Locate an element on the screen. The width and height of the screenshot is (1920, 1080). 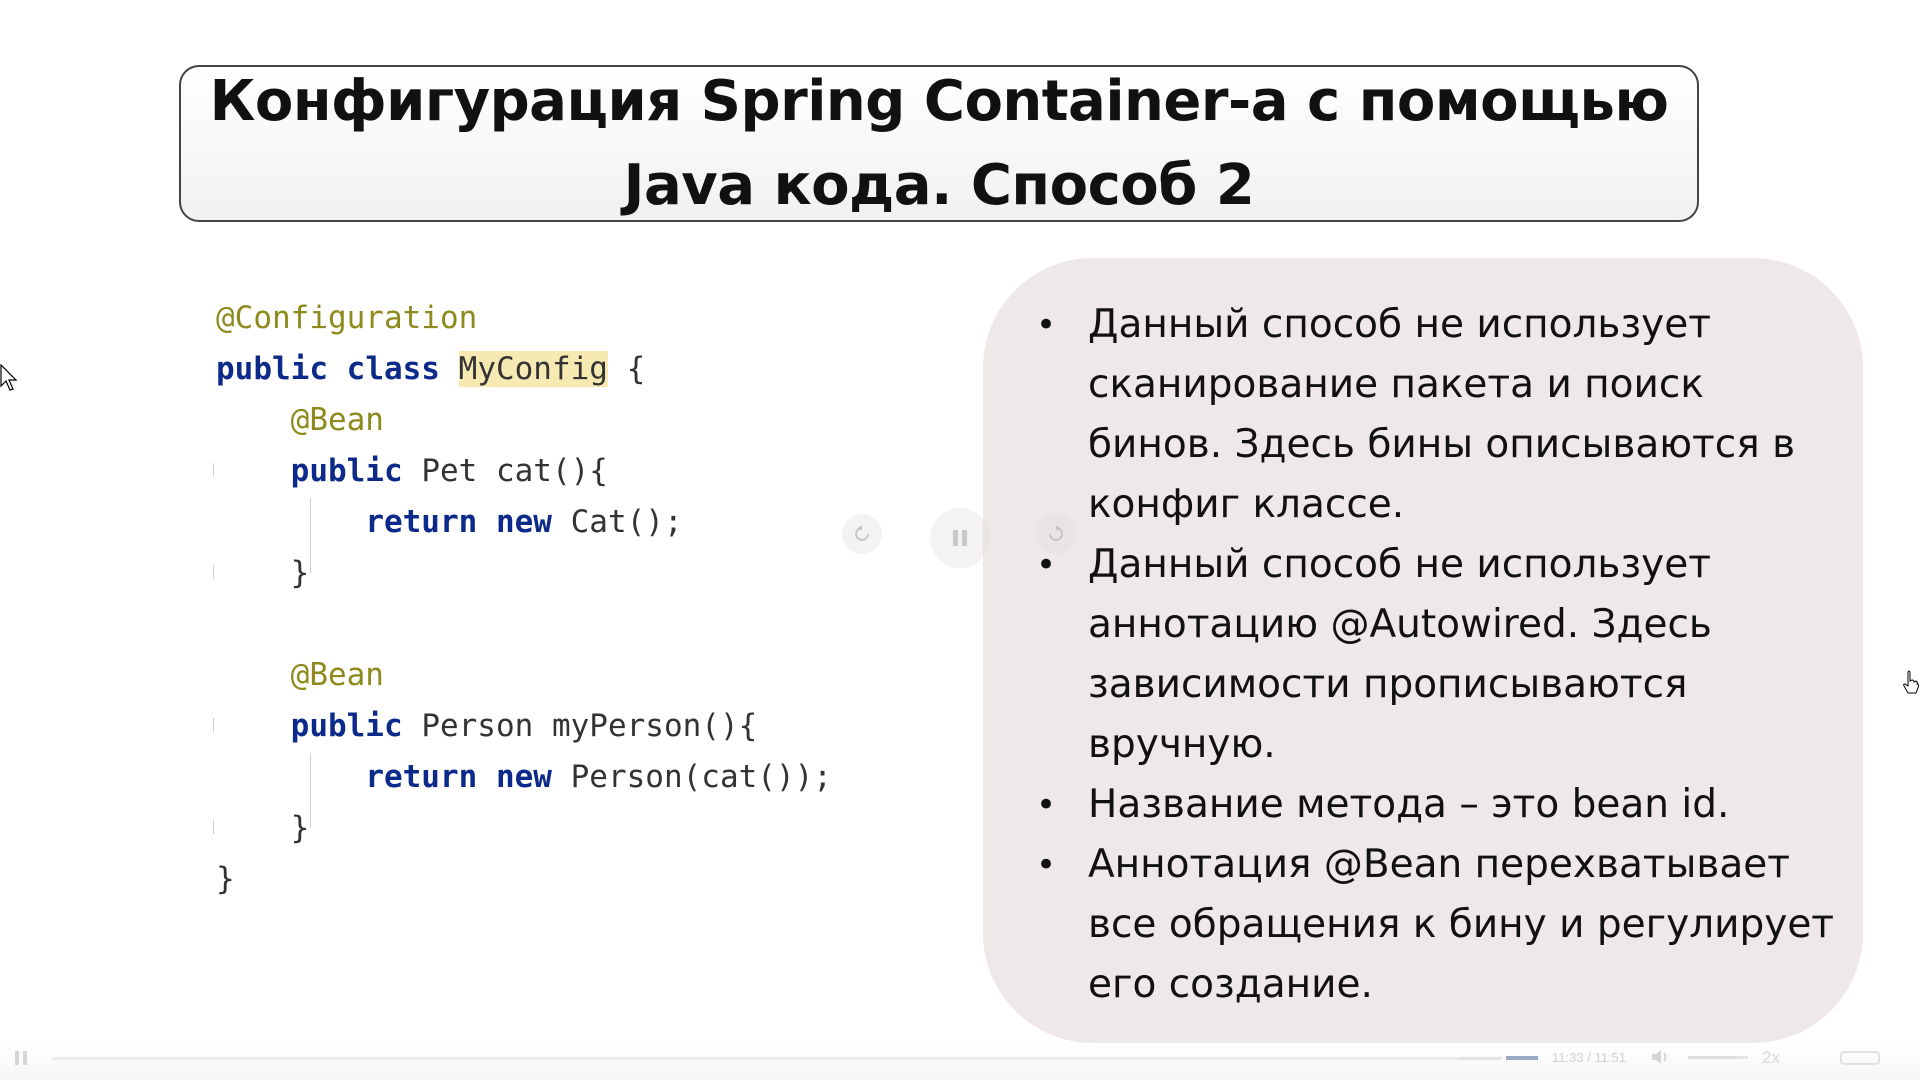
progress-fill is located at coordinates (755, 1058).